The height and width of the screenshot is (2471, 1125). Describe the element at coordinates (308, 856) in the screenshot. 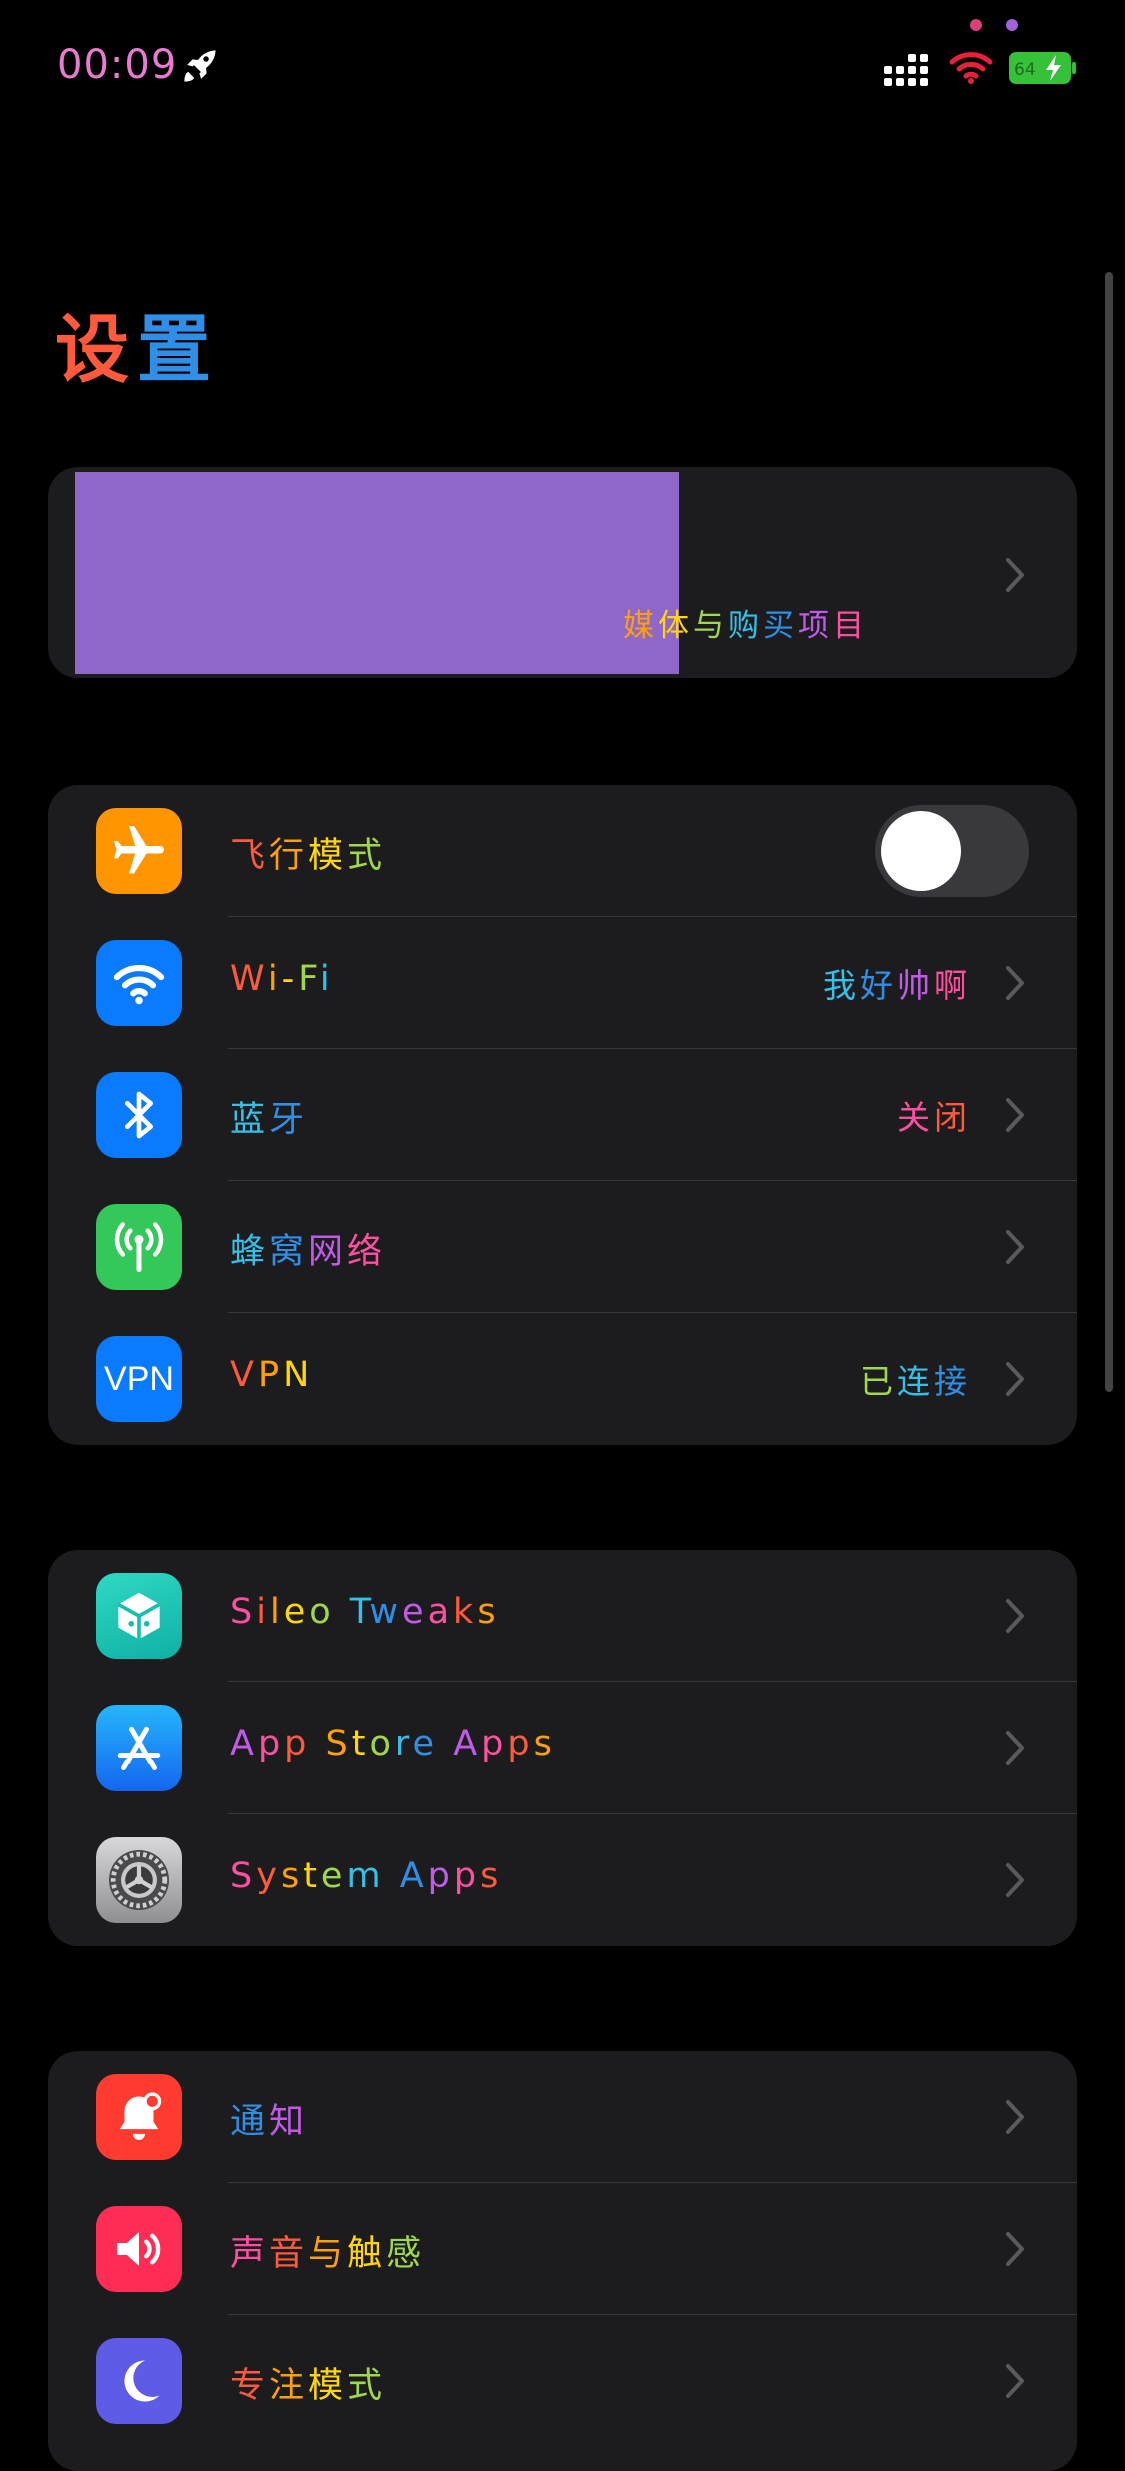

I see `airplane-mode-label: 飞行模式` at that location.